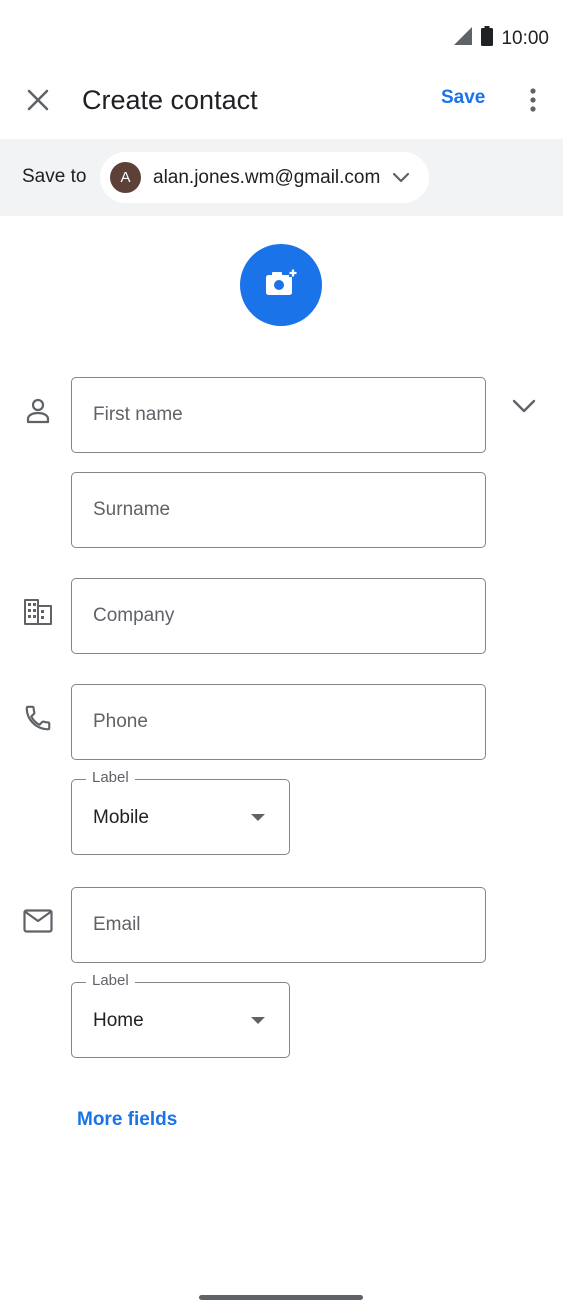 The height and width of the screenshot is (1314, 563). I want to click on email-label-select: Label Home, so click(180, 1015).